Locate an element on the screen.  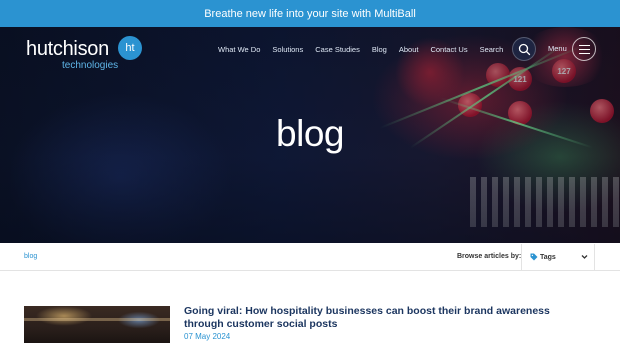
tags-dropdown-label: Tags is located at coordinates (548, 257).